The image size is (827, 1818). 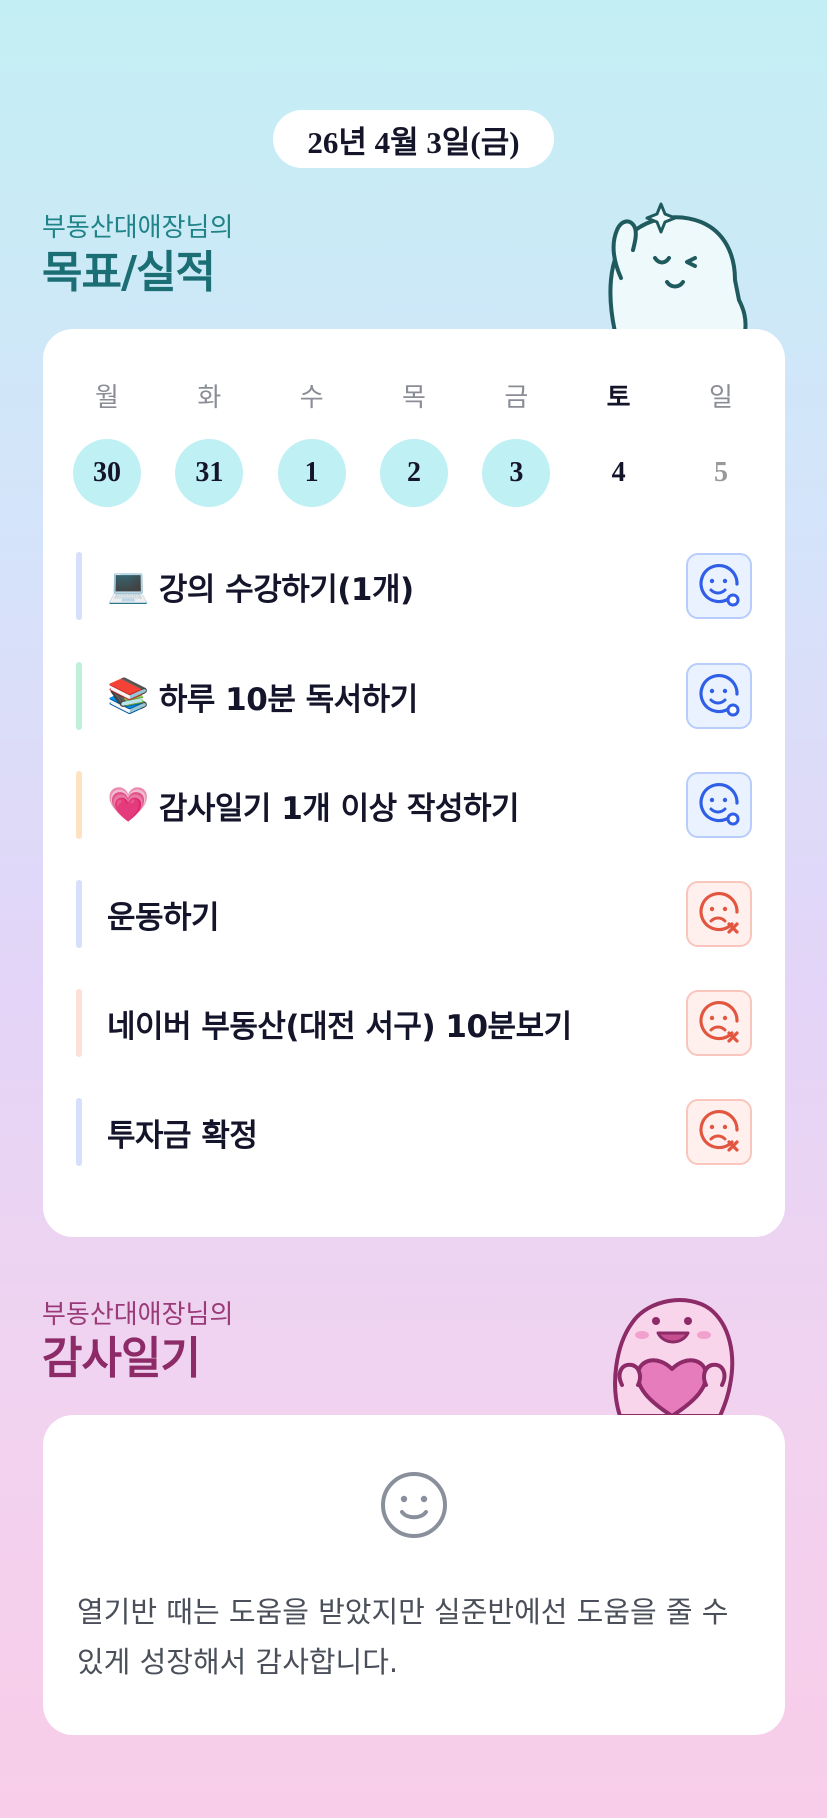 What do you see at coordinates (339, 808) in the screenshot?
I see `goal-label: 감사일기 1개 이상 작성하기` at bounding box center [339, 808].